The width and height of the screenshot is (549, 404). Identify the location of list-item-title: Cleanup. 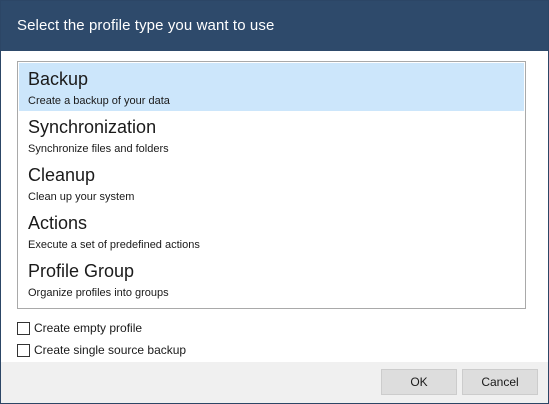
(62, 175).